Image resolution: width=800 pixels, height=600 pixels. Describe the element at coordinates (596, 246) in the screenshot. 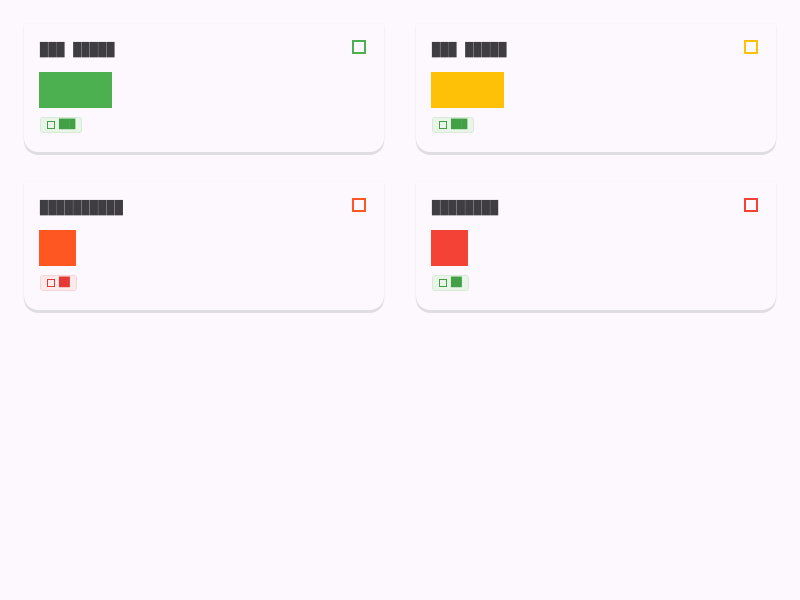

I see `status-card: ████████ ██` at that location.